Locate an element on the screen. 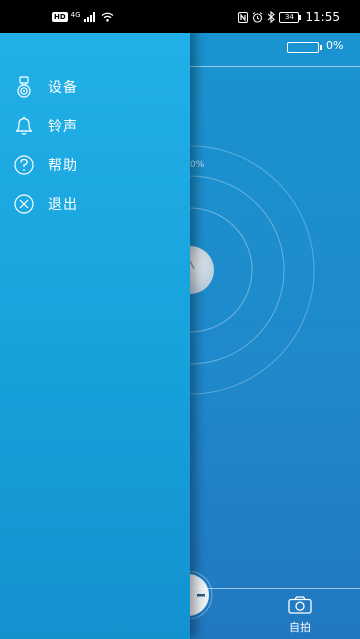 The height and width of the screenshot is (639, 360). device-icon is located at coordinates (24, 87).